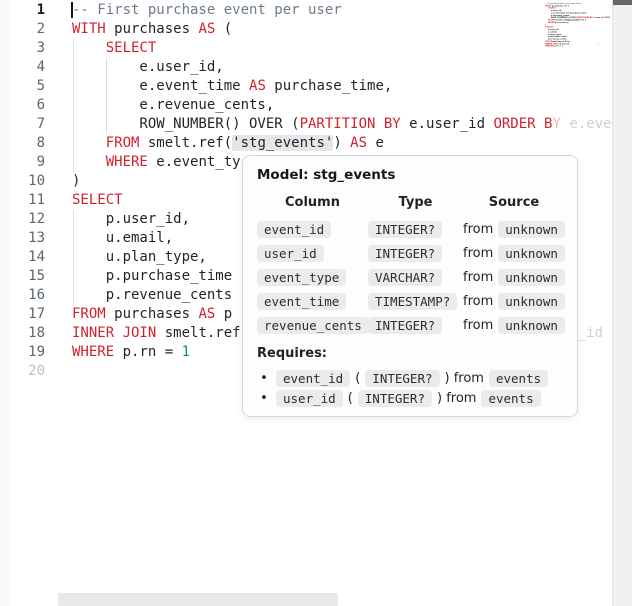  I want to click on line-content: WITH purchases AS (, so click(152, 29).